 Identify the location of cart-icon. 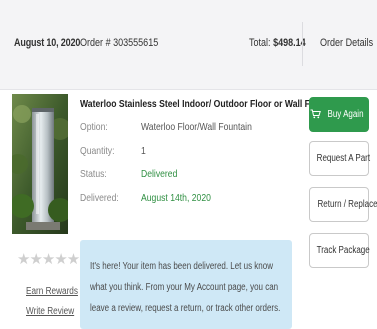
(315, 114).